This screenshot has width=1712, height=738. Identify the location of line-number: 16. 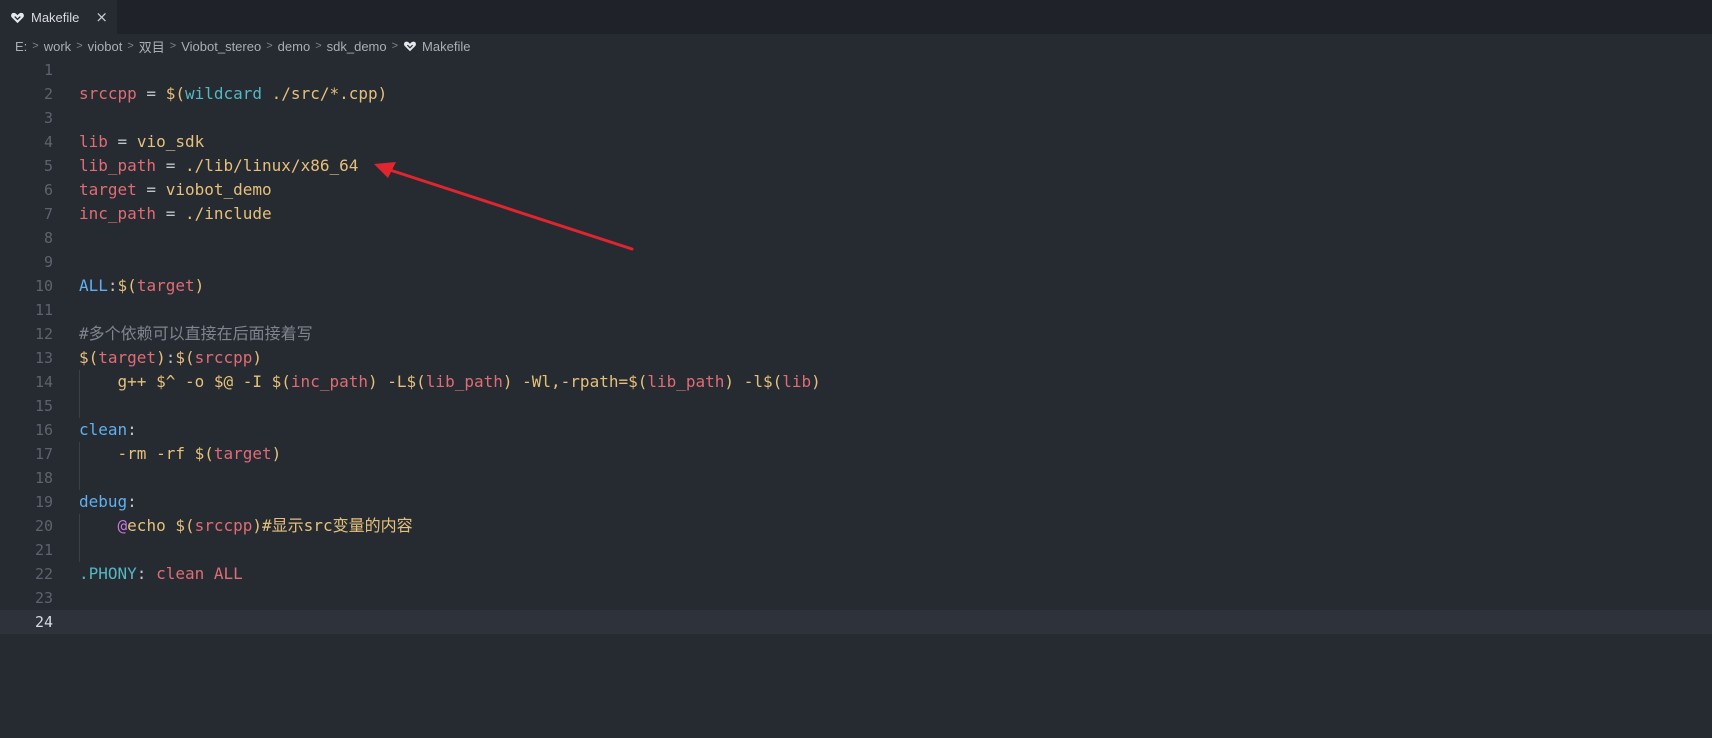
(43, 430).